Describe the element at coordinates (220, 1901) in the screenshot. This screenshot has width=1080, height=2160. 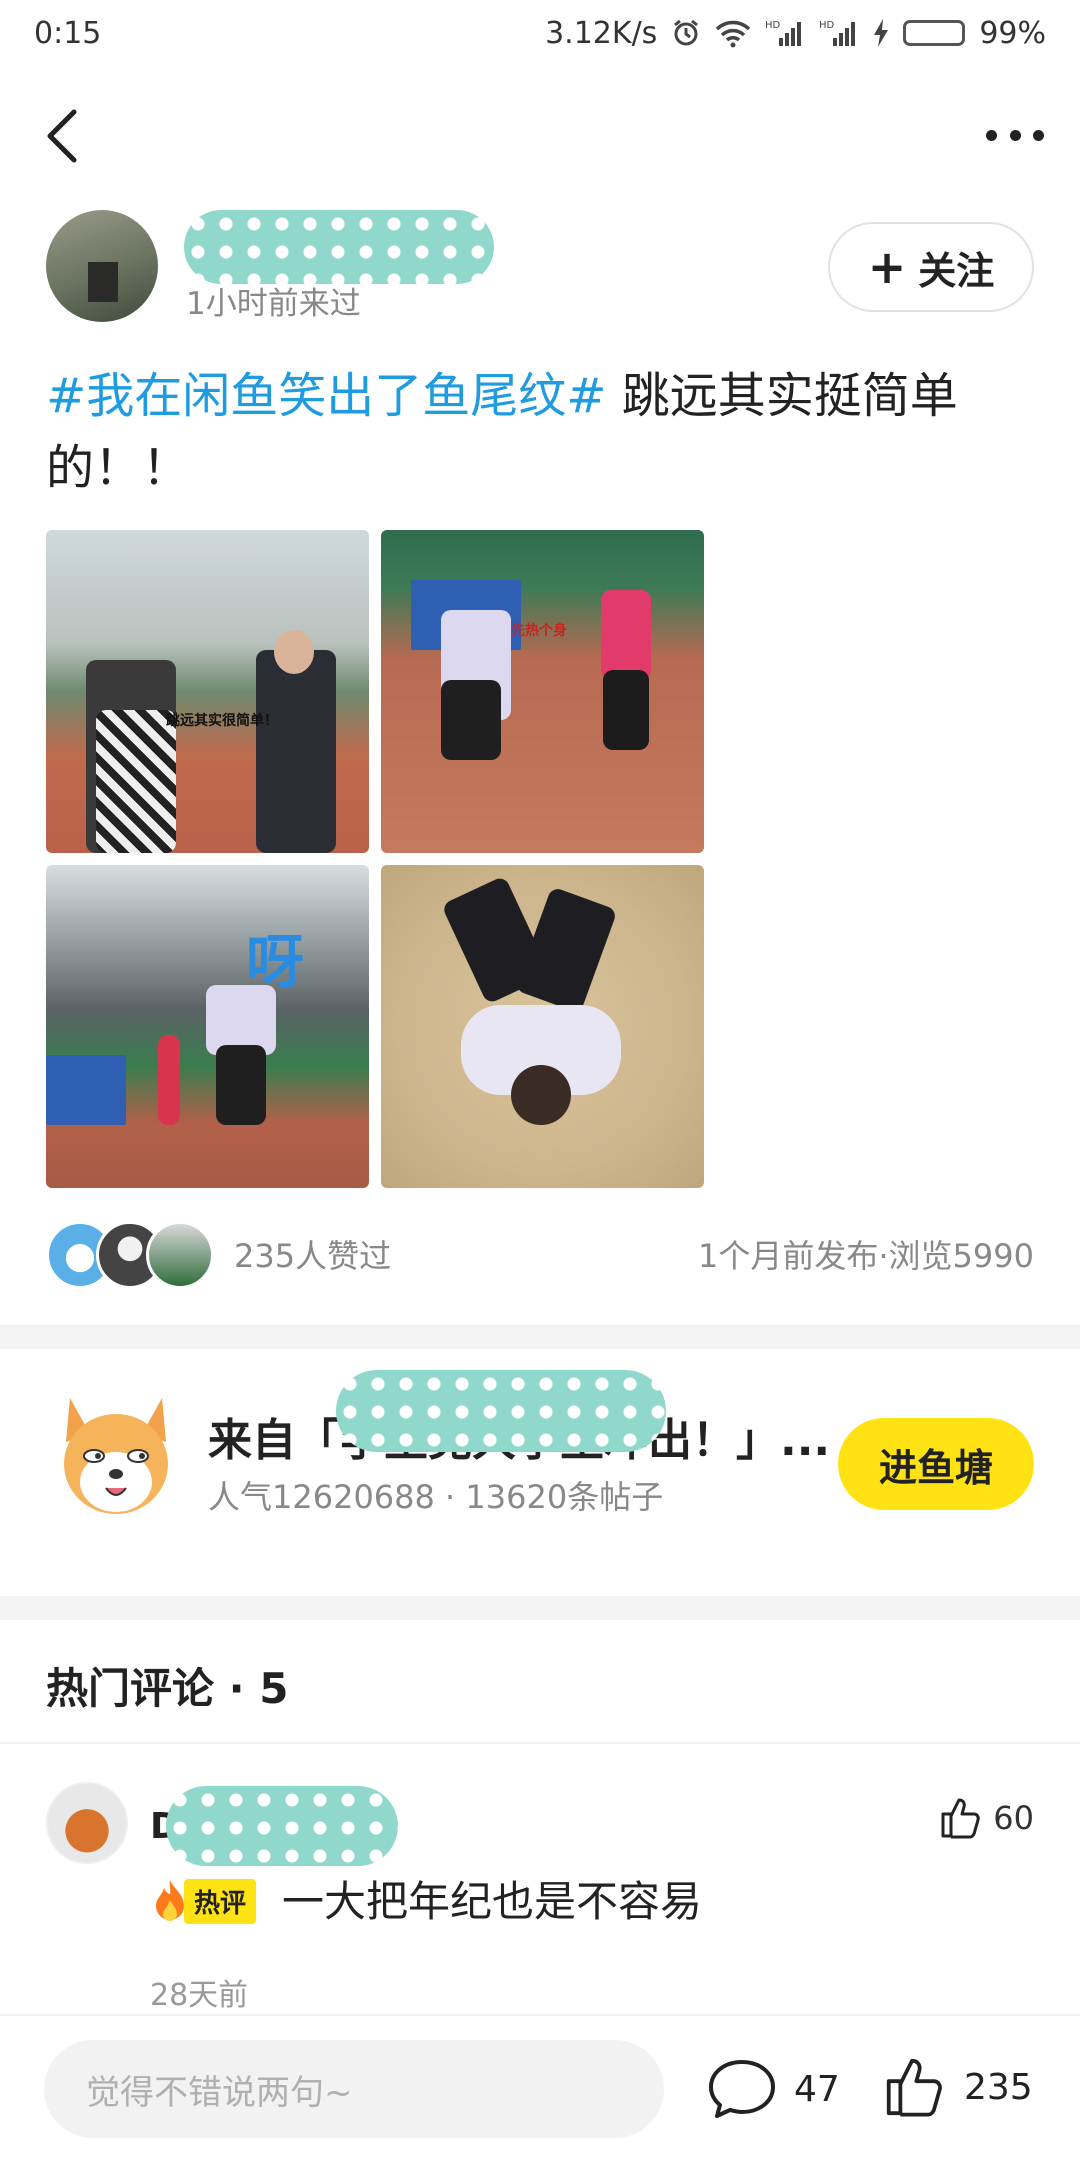
I see `hot-comment-label: 热评` at that location.